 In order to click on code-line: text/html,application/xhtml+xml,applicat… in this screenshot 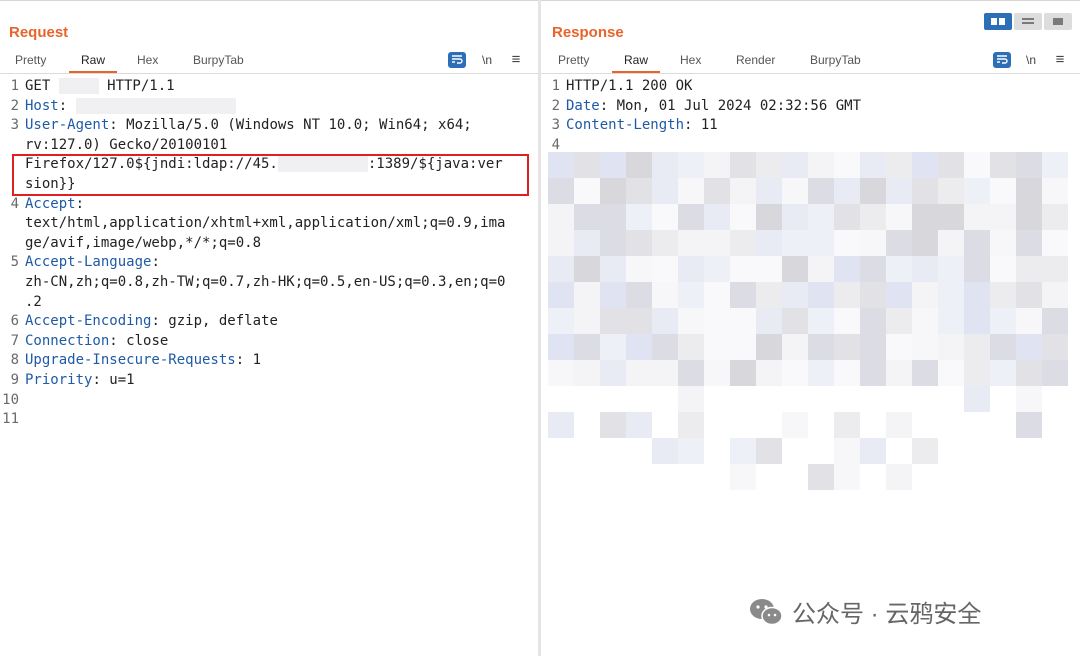, I will do `click(269, 224)`.